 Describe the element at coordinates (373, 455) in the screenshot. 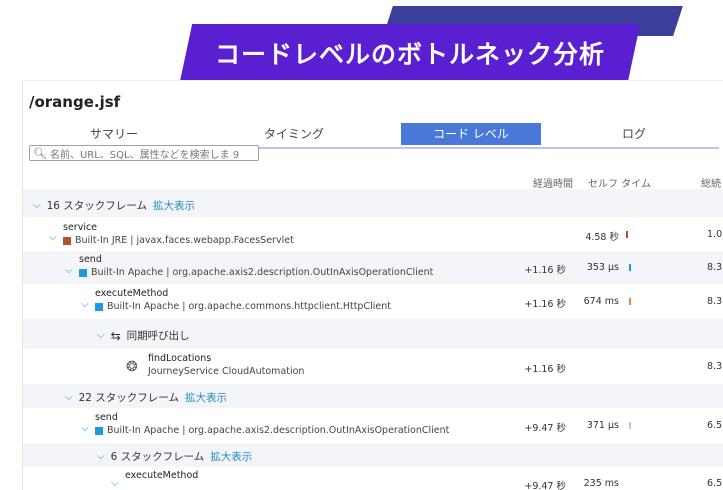

I see `stack-frame-group: ⌵ 6 スタックフレーム 拡大表示` at that location.